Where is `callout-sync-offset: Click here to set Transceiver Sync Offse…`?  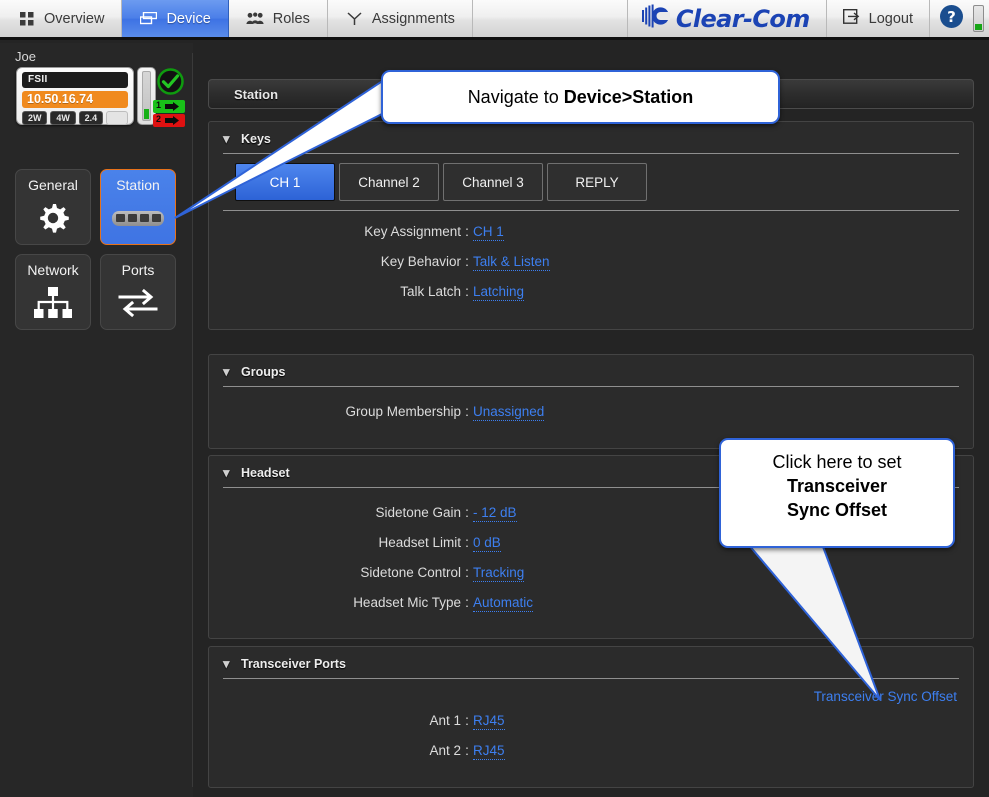 callout-sync-offset: Click here to set Transceiver Sync Offse… is located at coordinates (837, 493).